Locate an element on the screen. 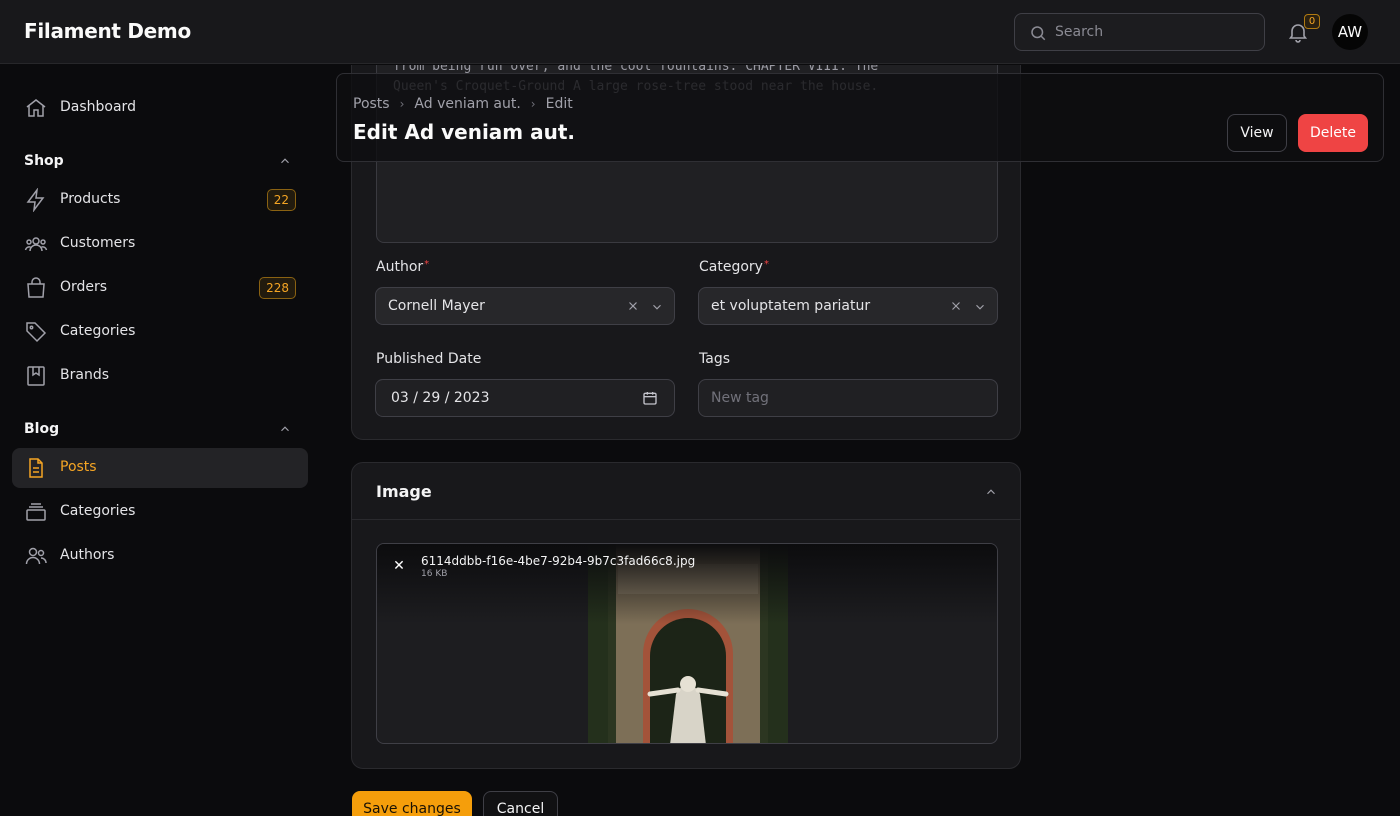 This screenshot has width=1400, height=816. tags-field is located at coordinates (848, 398).